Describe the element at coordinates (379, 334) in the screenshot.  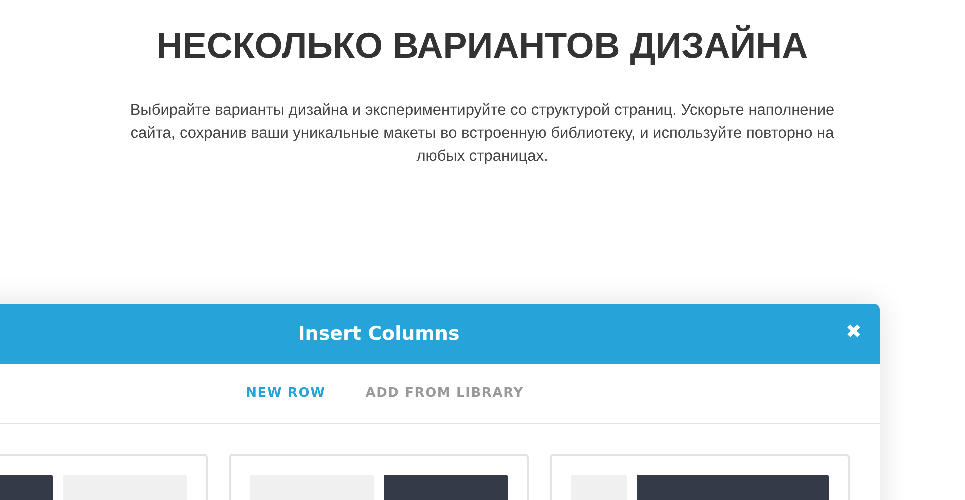
I see `dialog-title: Insert Columns` at that location.